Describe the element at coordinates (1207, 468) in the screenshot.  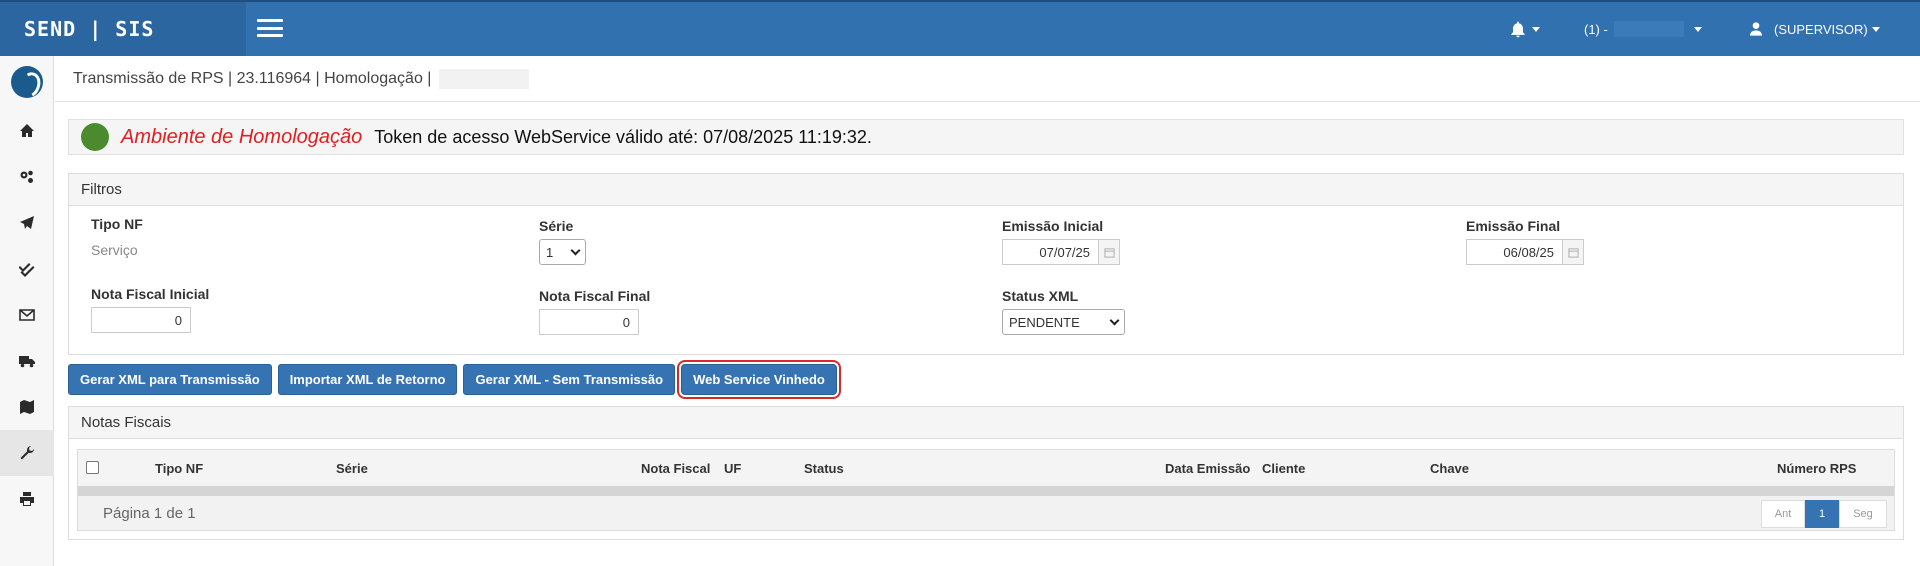
I see `col-data-emissao: Data Emissão` at that location.